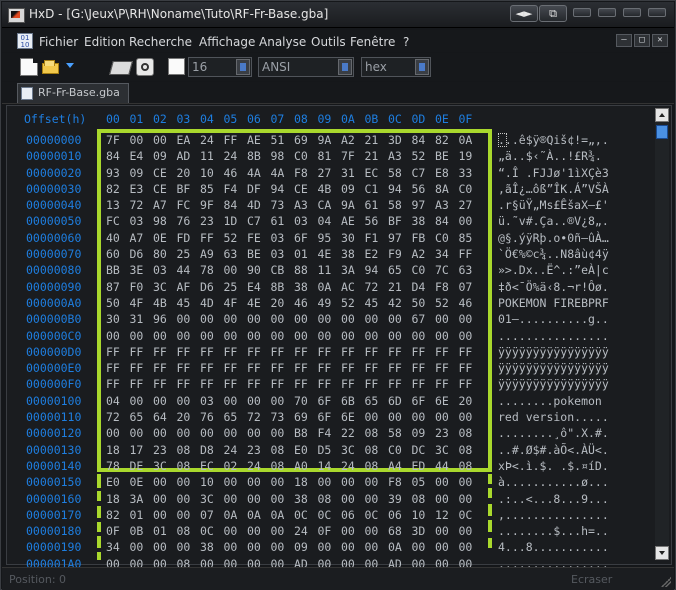 Image resolution: width=676 pixels, height=590 pixels. Describe the element at coordinates (377, 189) in the screenshot. I see `hex-byte: C1` at that location.